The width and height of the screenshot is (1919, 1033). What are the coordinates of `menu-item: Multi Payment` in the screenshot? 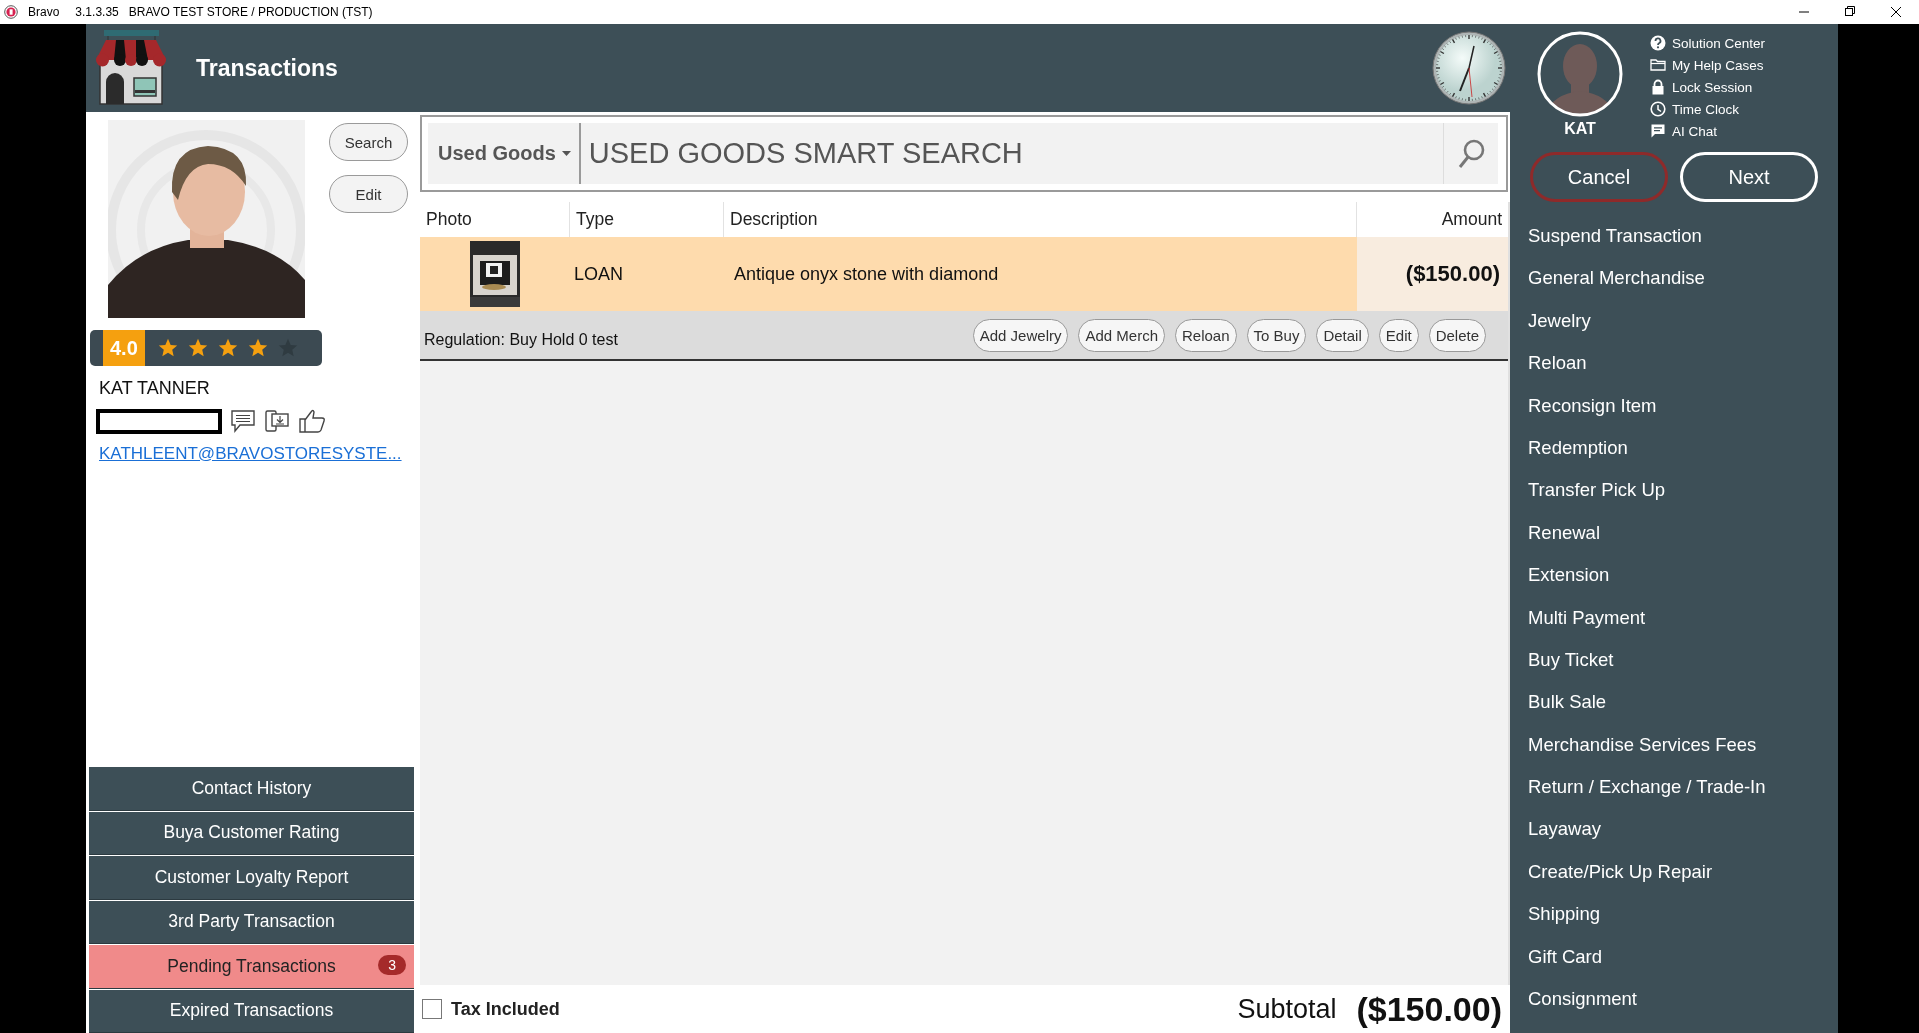 It's located at (1587, 617).